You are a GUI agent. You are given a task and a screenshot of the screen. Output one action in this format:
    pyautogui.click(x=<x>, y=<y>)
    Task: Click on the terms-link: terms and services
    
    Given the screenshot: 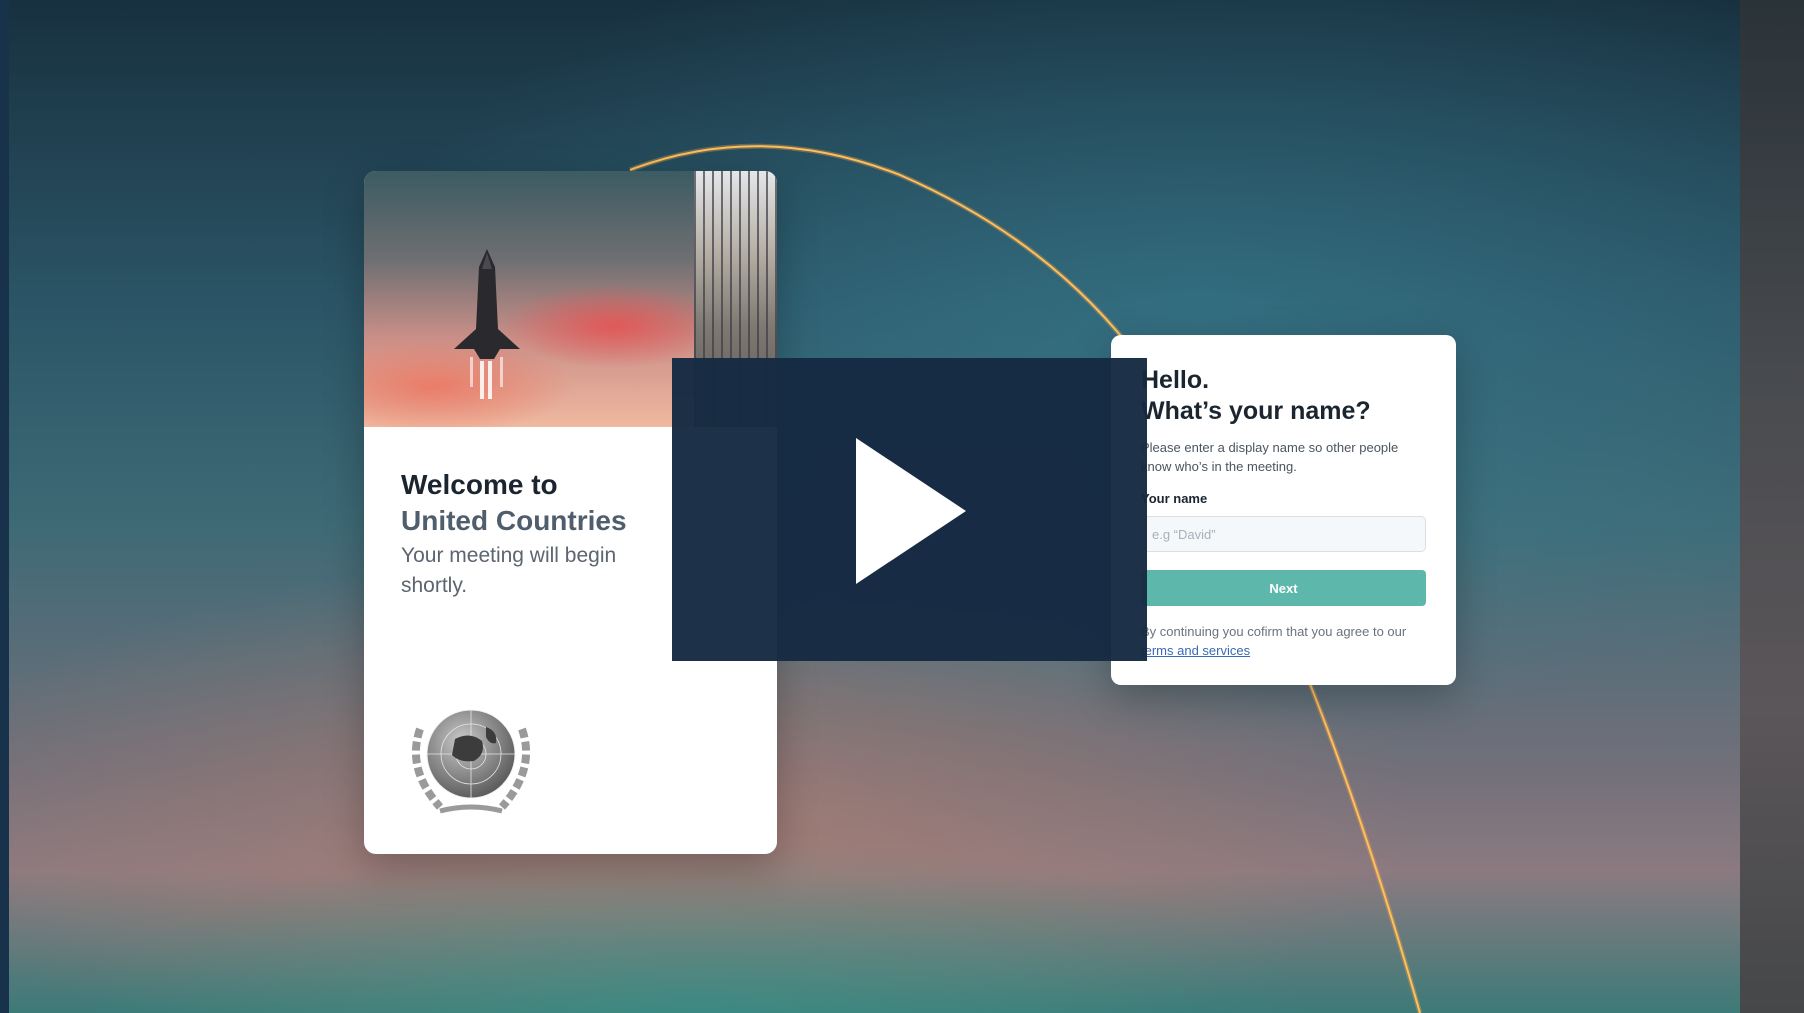 What is the action you would take?
    pyautogui.click(x=1195, y=650)
    